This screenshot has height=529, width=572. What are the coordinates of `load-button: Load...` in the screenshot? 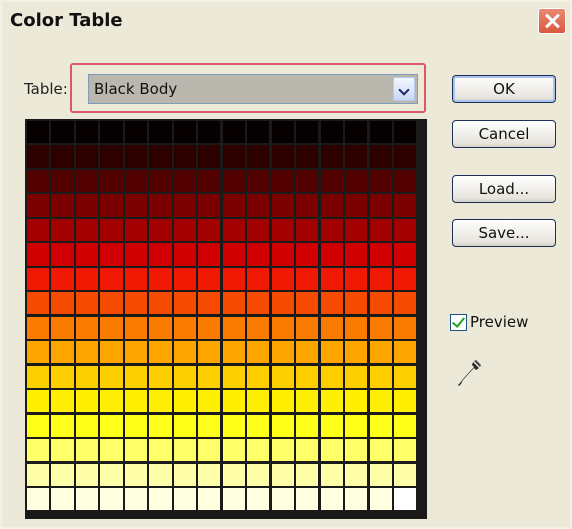 It's located at (504, 189).